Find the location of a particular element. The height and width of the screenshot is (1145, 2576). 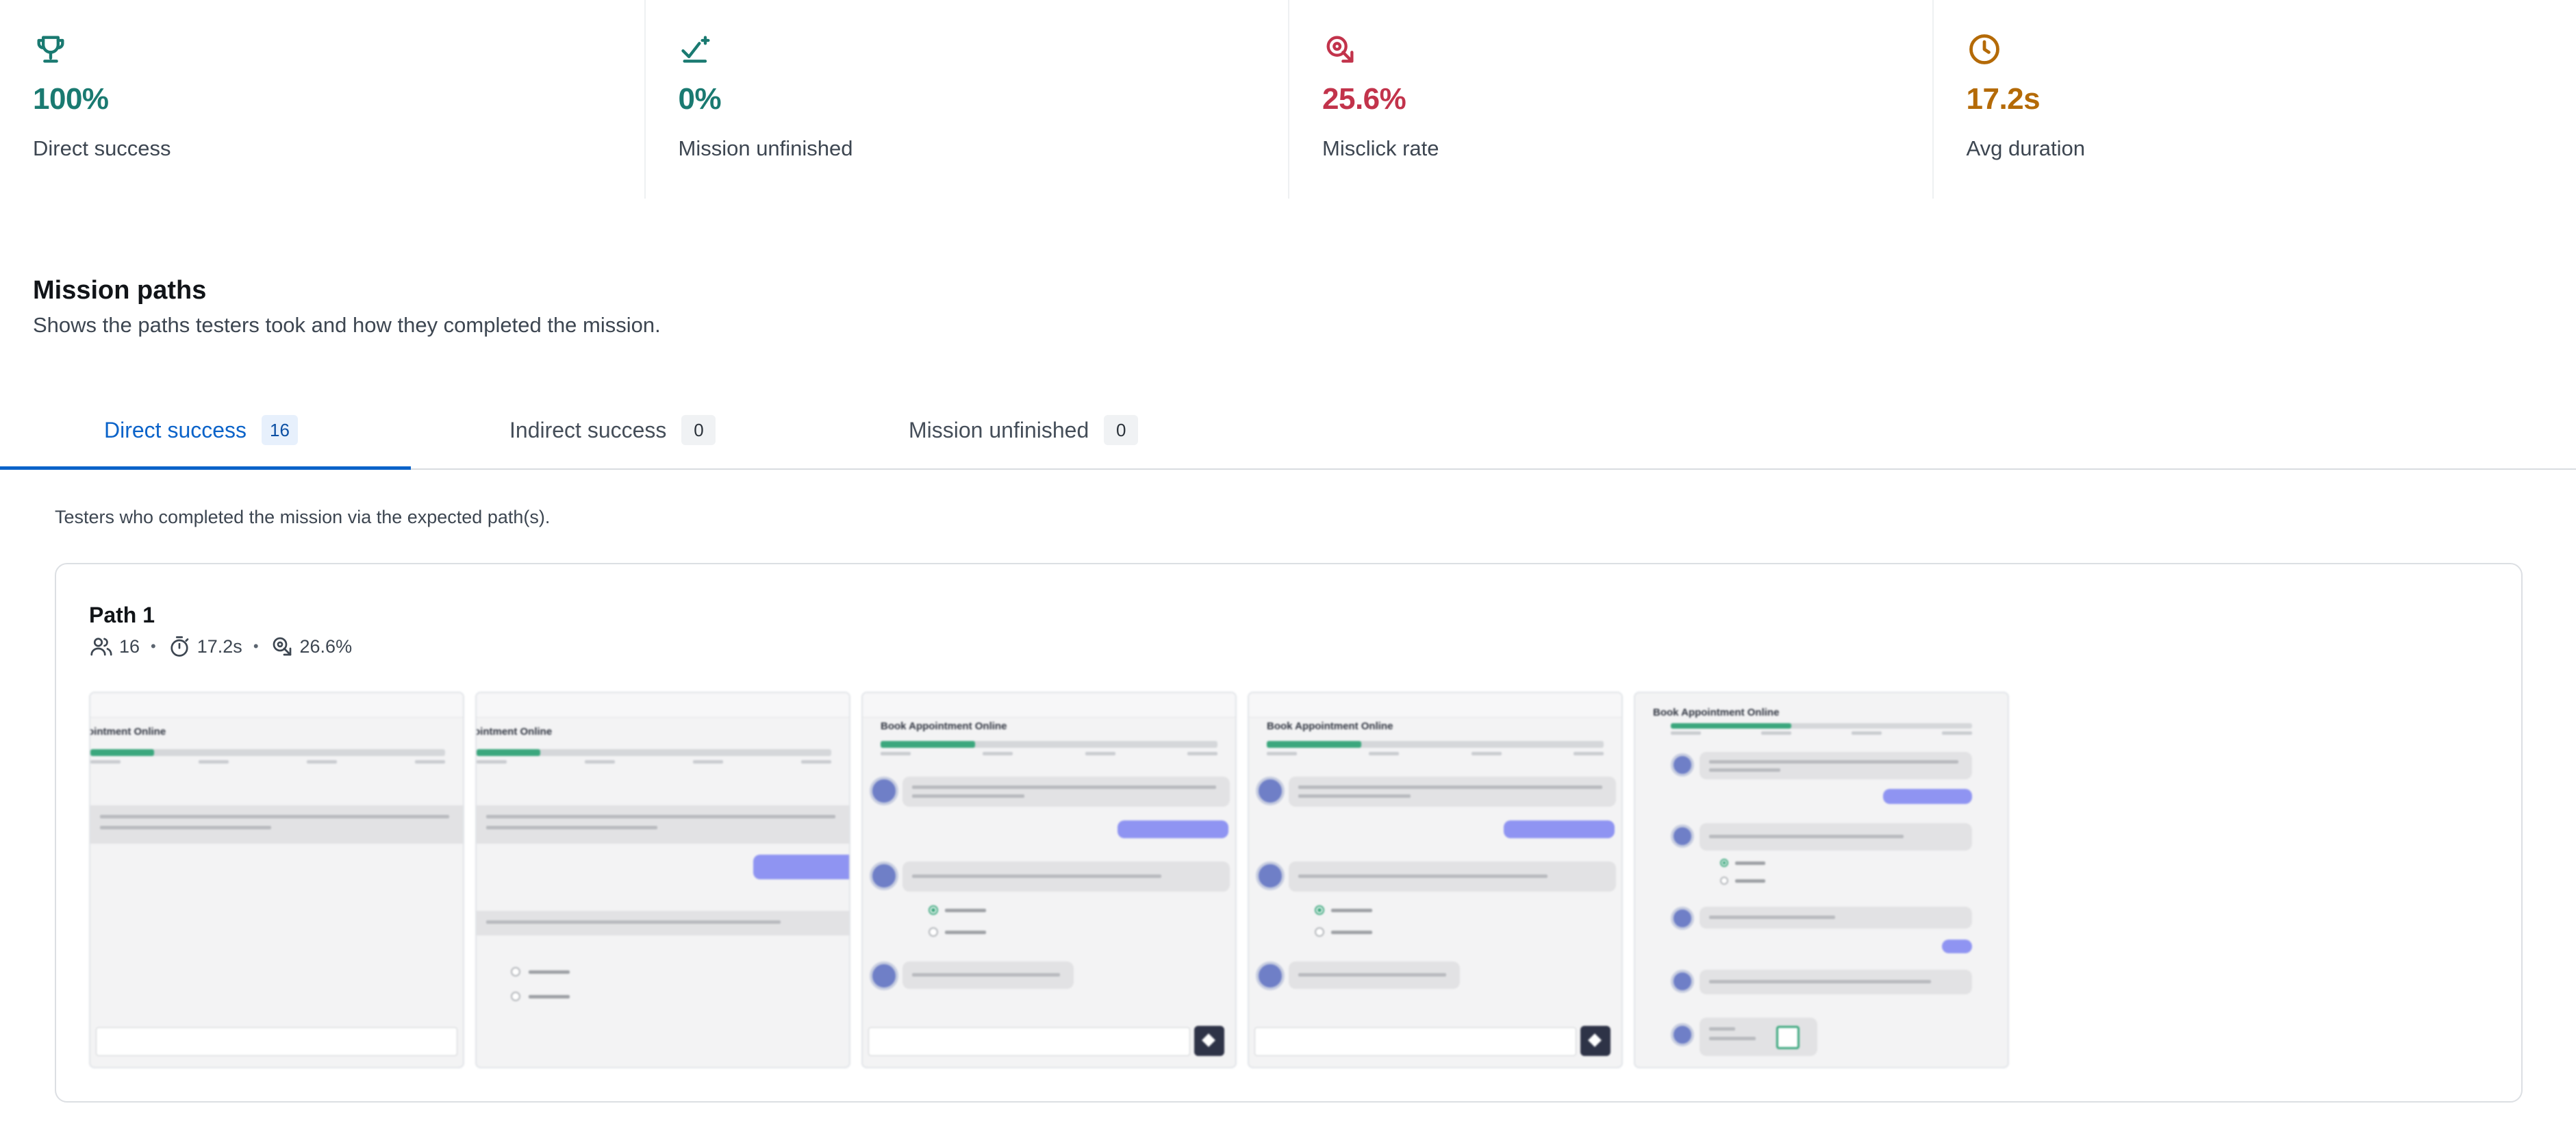

timer-icon is located at coordinates (180, 646).